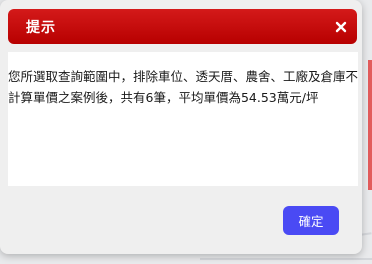 Image resolution: width=372 pixels, height=264 pixels. What do you see at coordinates (341, 27) in the screenshot?
I see `close-icon` at bounding box center [341, 27].